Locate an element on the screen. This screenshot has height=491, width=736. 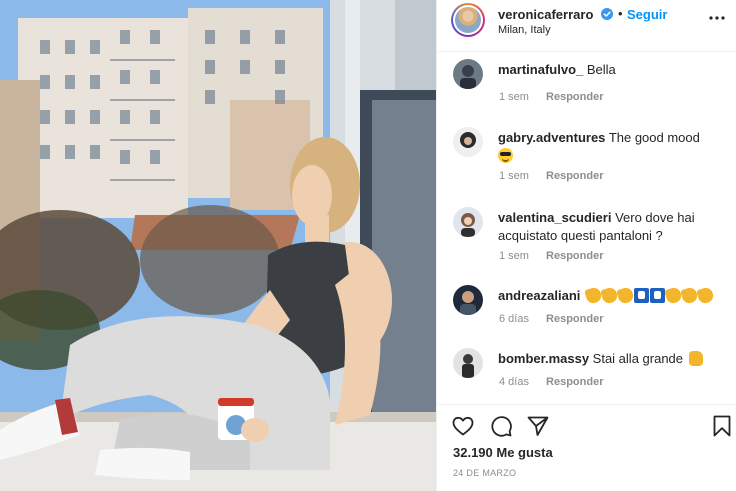
post-actions: 32.190 Me gusta 24 DE MARZO is located at coordinates (586, 447).